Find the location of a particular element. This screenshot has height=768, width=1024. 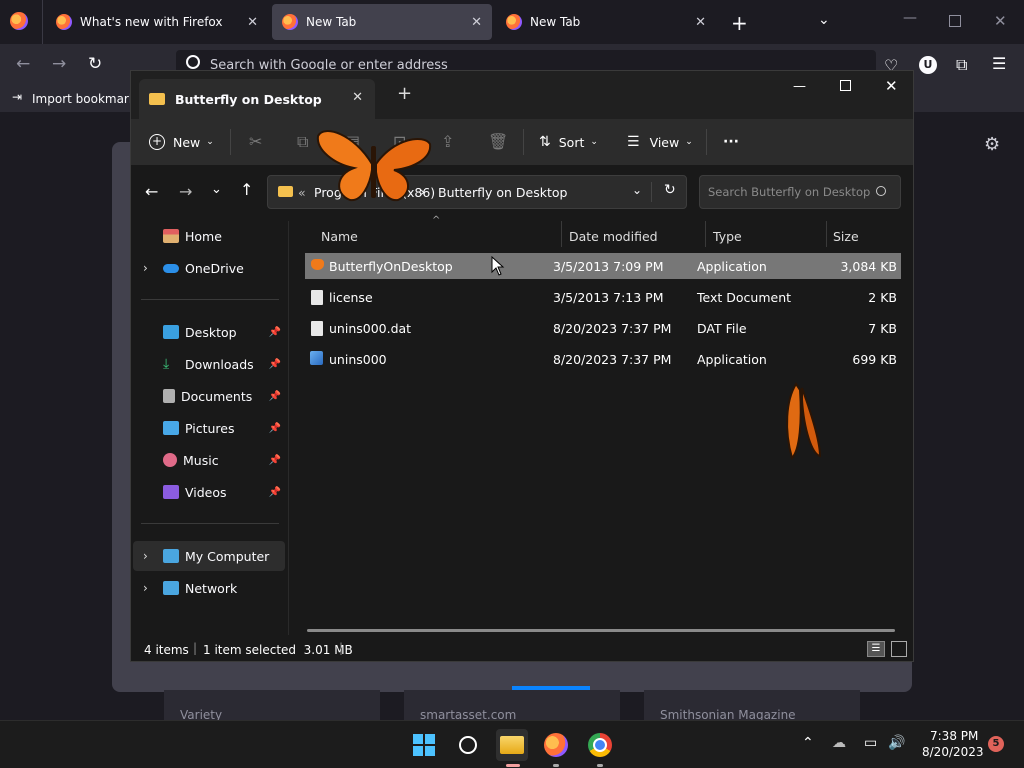

nav-item-documents: Documents 📌 is located at coordinates (209, 396).